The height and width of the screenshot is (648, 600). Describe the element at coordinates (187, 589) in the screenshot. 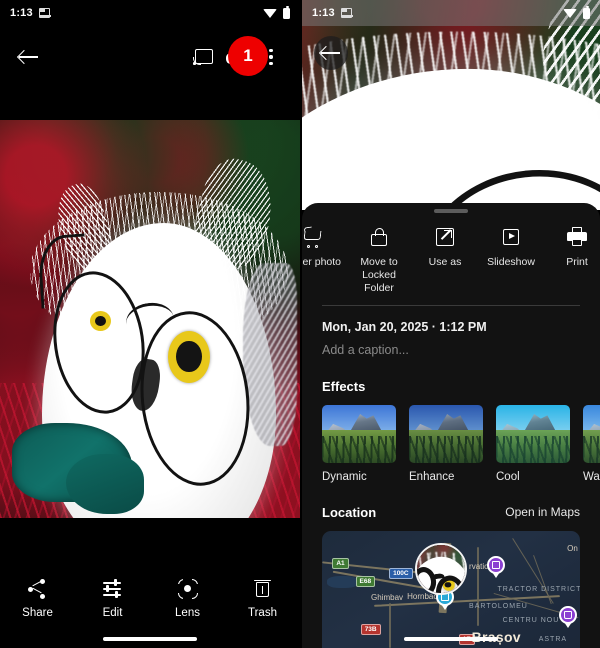

I see `lens-icon` at that location.